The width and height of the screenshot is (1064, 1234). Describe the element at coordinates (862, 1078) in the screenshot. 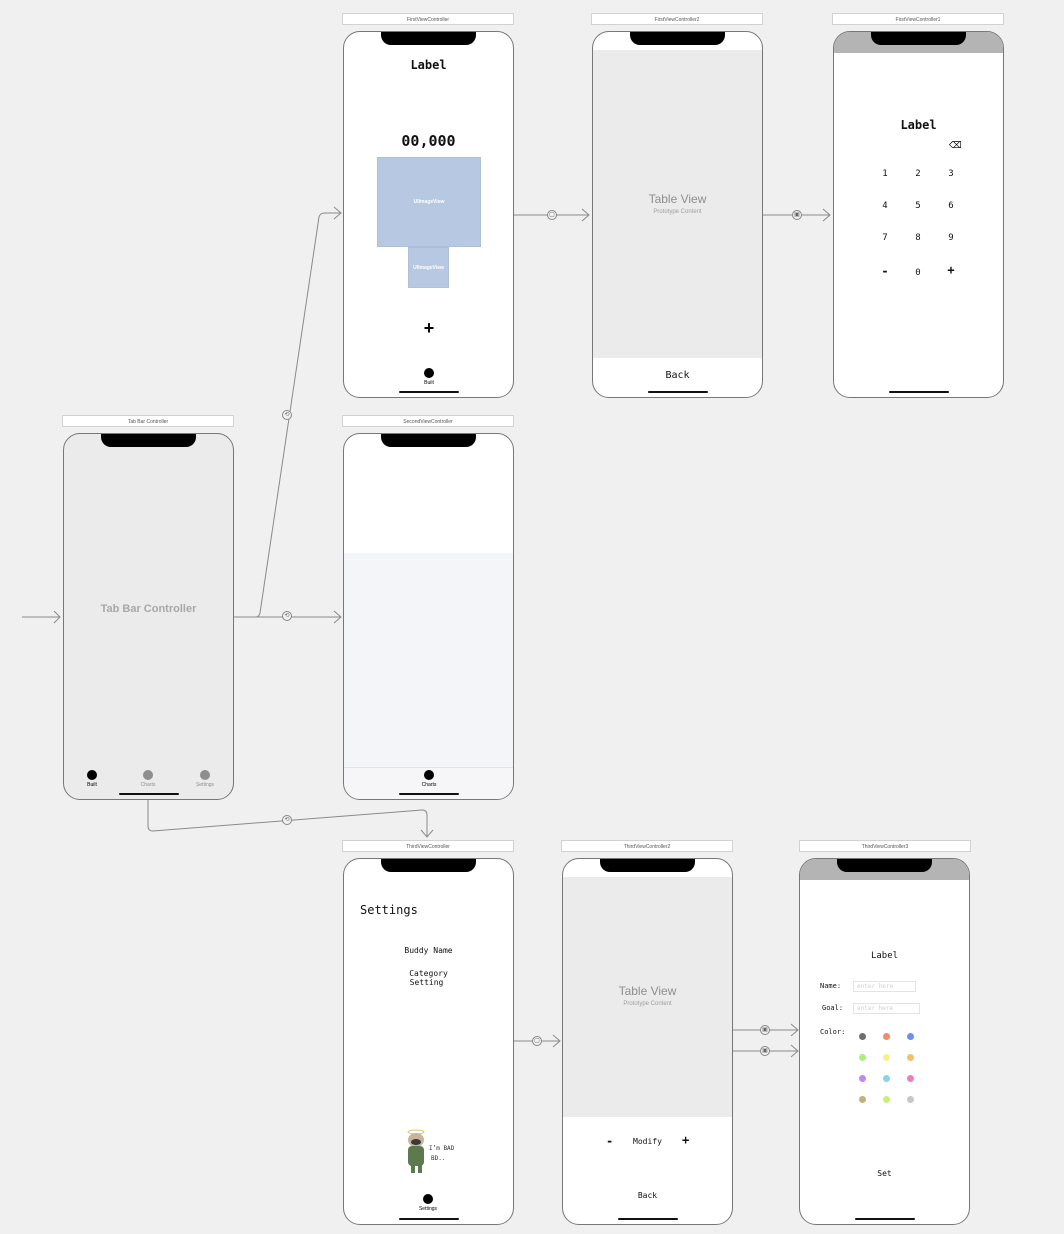

I see `color-option-purple` at that location.